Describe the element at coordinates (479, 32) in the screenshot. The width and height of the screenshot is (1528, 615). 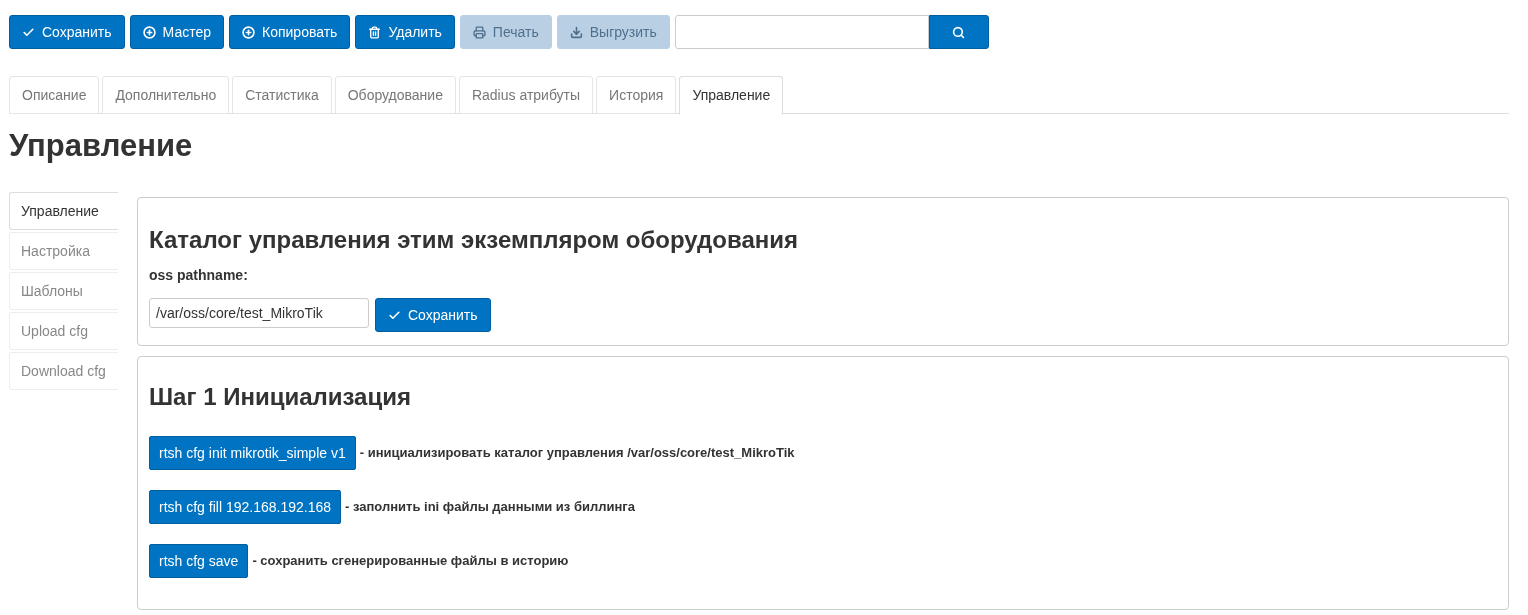
I see `printer-icon` at that location.